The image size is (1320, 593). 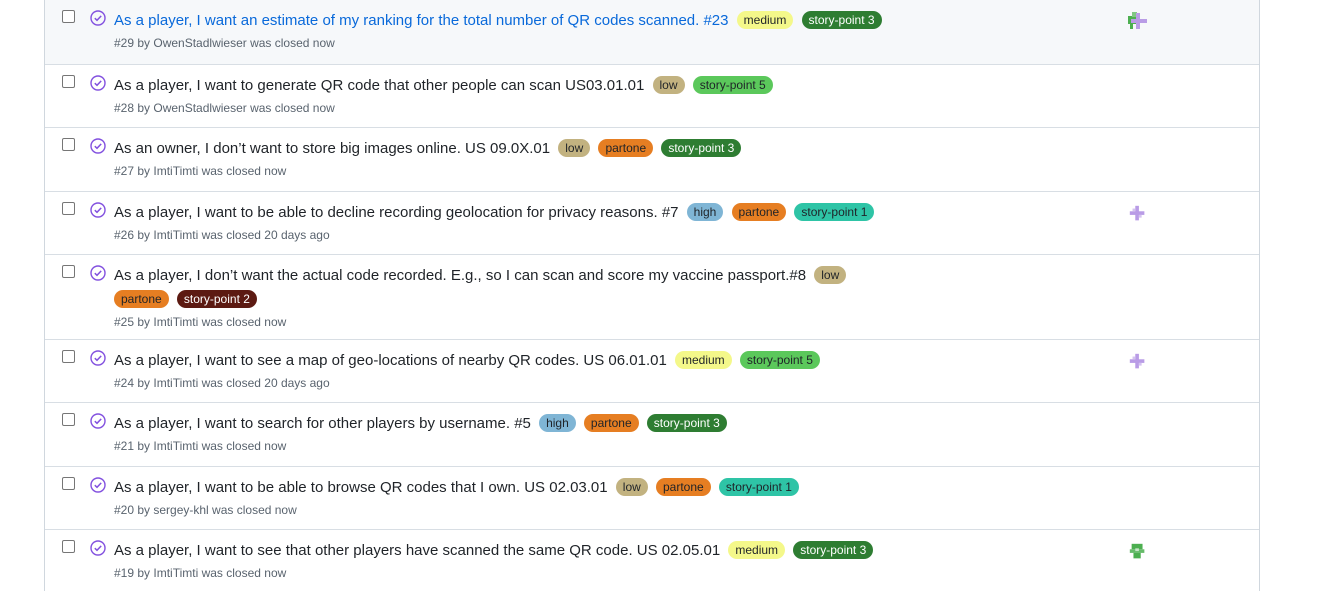 I want to click on issue-meta: #19 by ImtiTimti was closed now, so click(x=200, y=573).